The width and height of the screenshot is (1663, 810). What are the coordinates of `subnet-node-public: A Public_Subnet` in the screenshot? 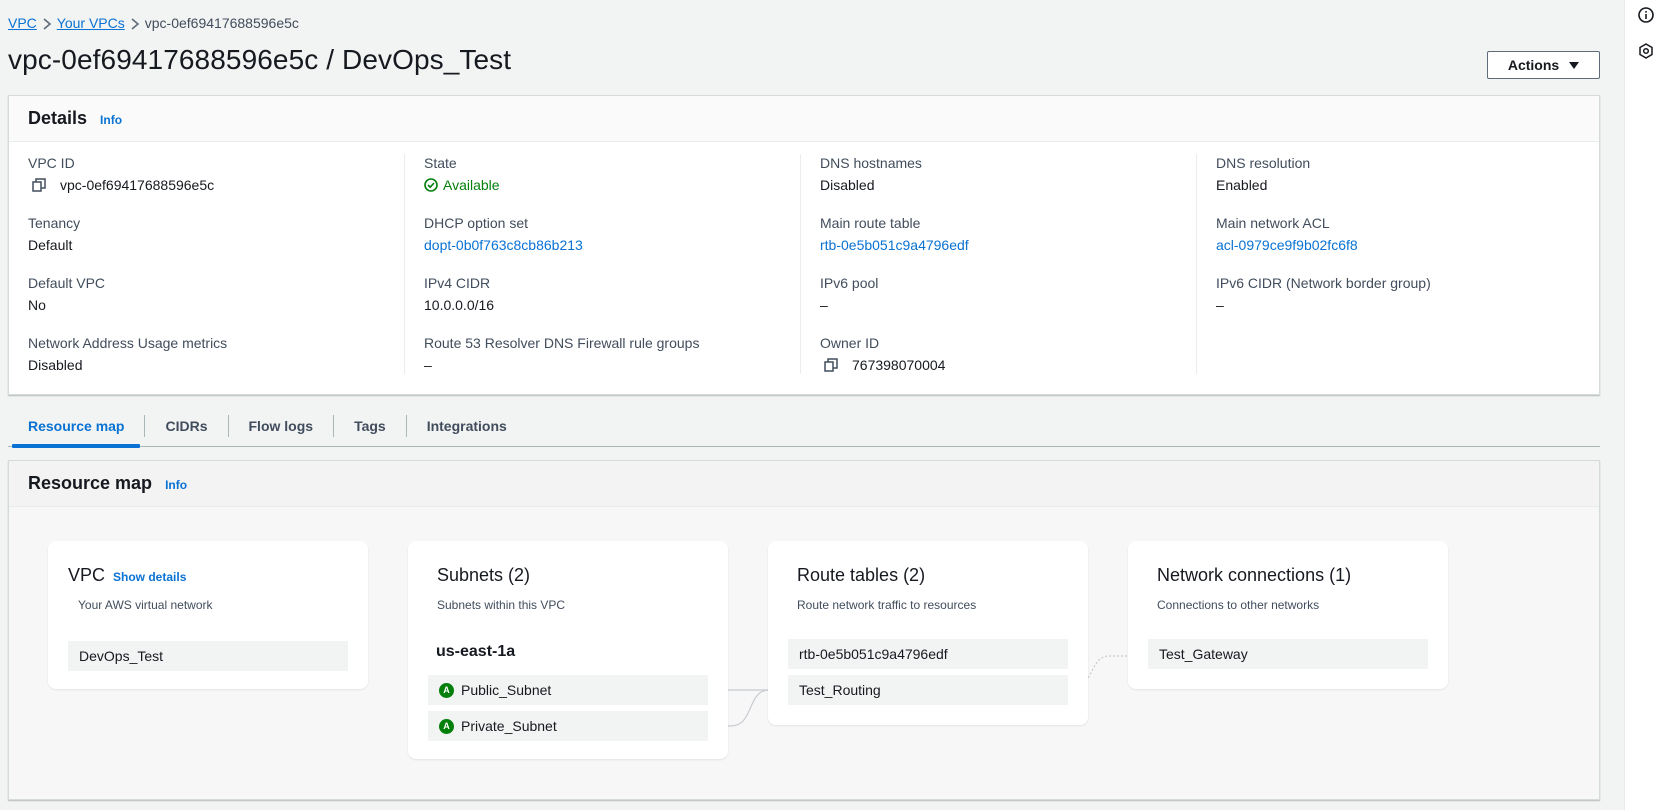 It's located at (568, 690).